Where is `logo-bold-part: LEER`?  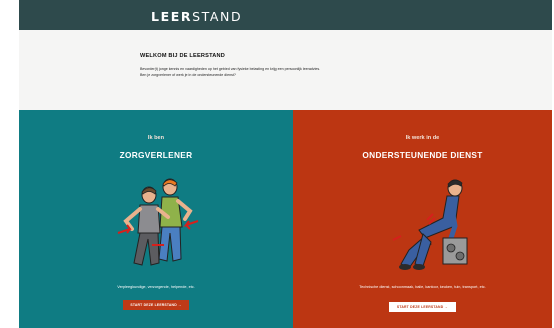 logo-bold-part: LEER is located at coordinates (172, 16).